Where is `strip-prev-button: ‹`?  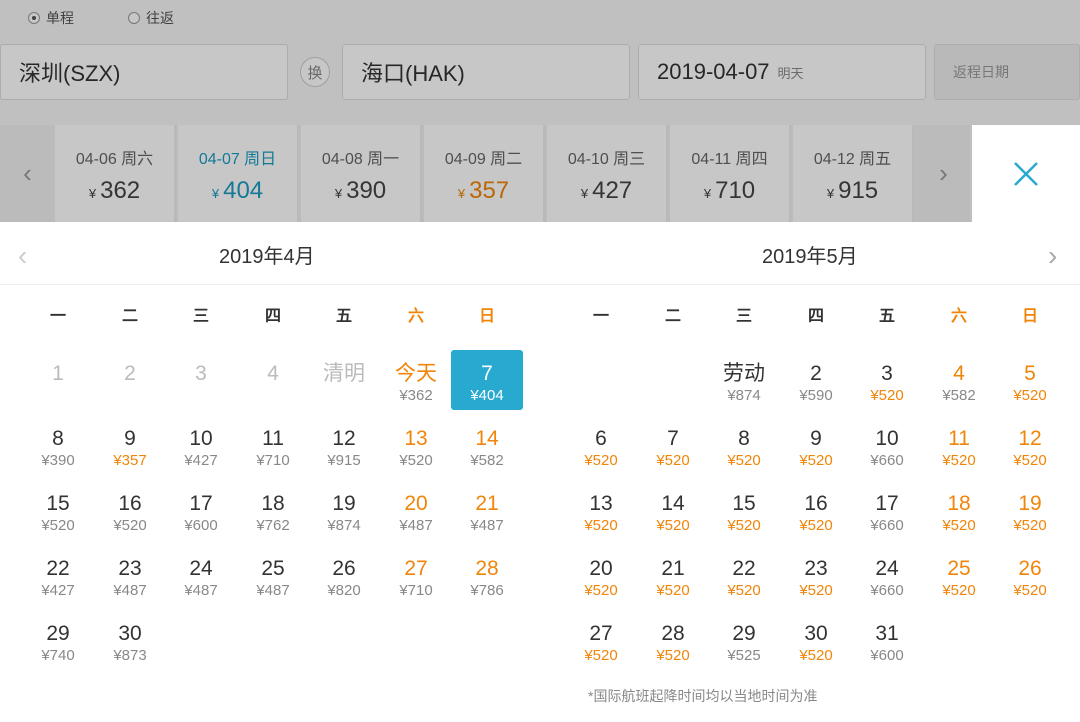 strip-prev-button: ‹ is located at coordinates (27, 173).